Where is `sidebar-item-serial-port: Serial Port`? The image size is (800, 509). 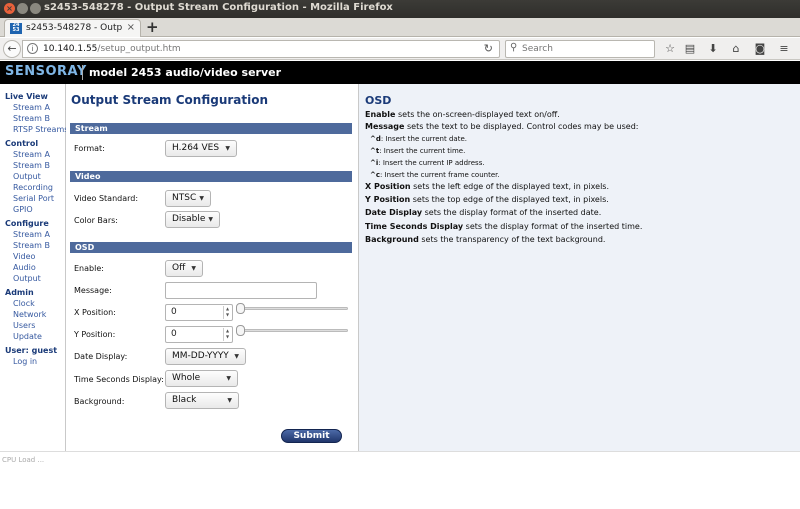
sidebar-item-serial-port: Serial Port is located at coordinates (33, 198).